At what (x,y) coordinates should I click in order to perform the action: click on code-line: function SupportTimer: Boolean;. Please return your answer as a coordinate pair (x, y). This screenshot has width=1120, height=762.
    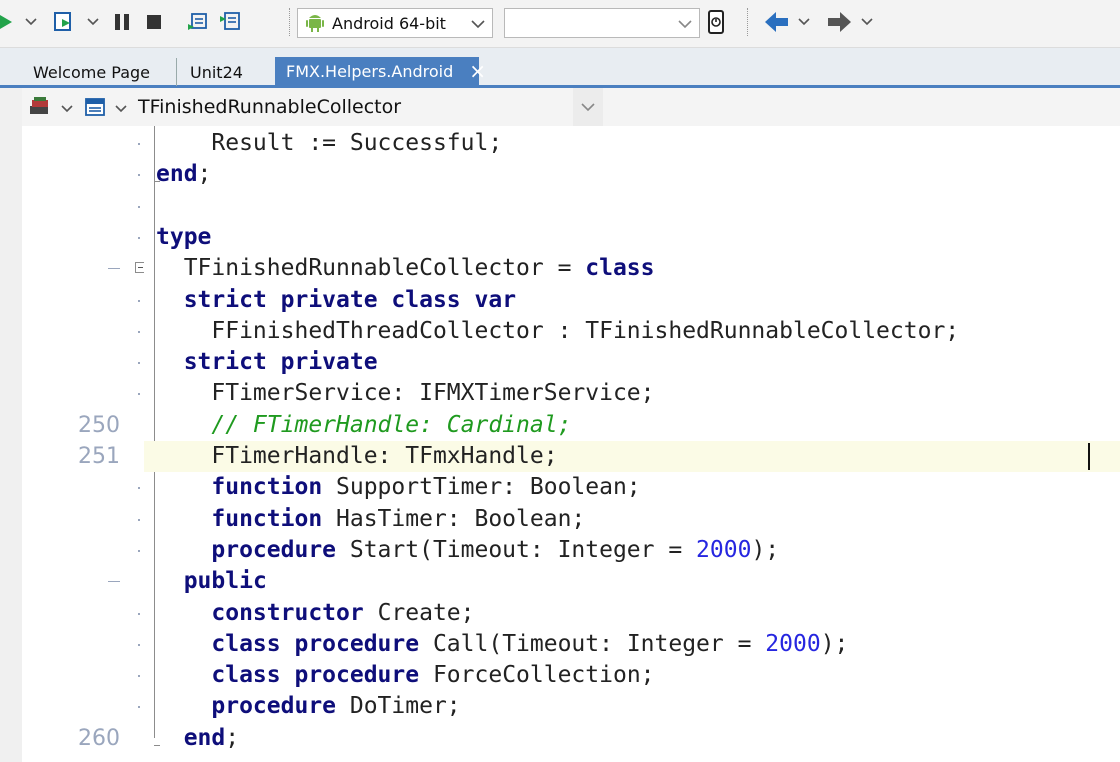
    Looking at the image, I should click on (632, 487).